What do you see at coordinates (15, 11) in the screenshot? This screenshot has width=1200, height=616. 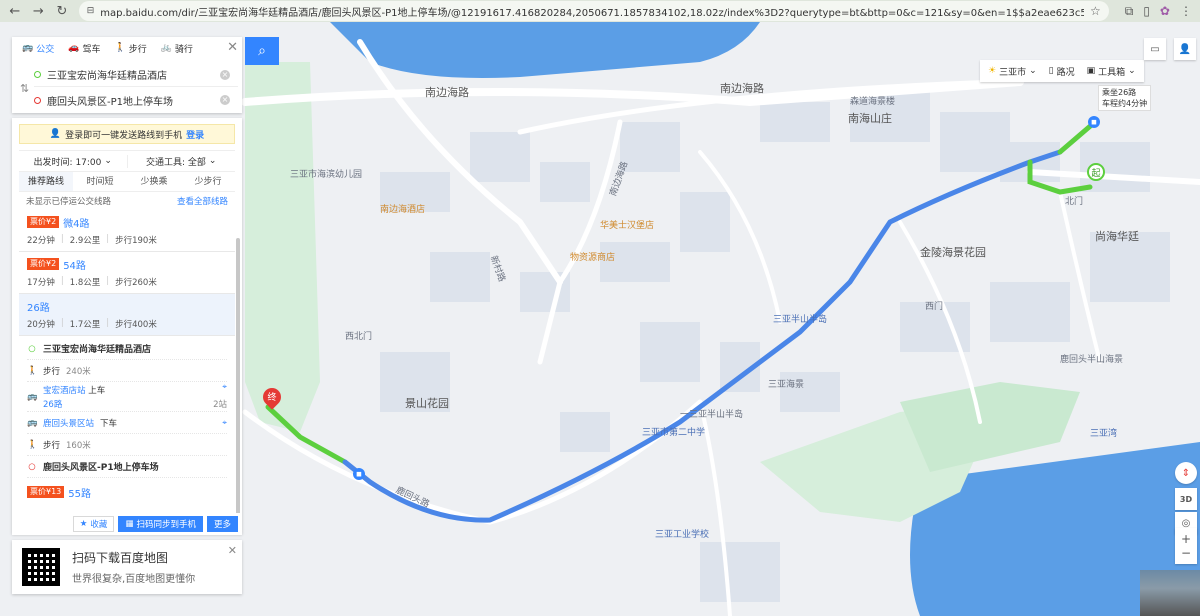 I see `back-icon: ←` at bounding box center [15, 11].